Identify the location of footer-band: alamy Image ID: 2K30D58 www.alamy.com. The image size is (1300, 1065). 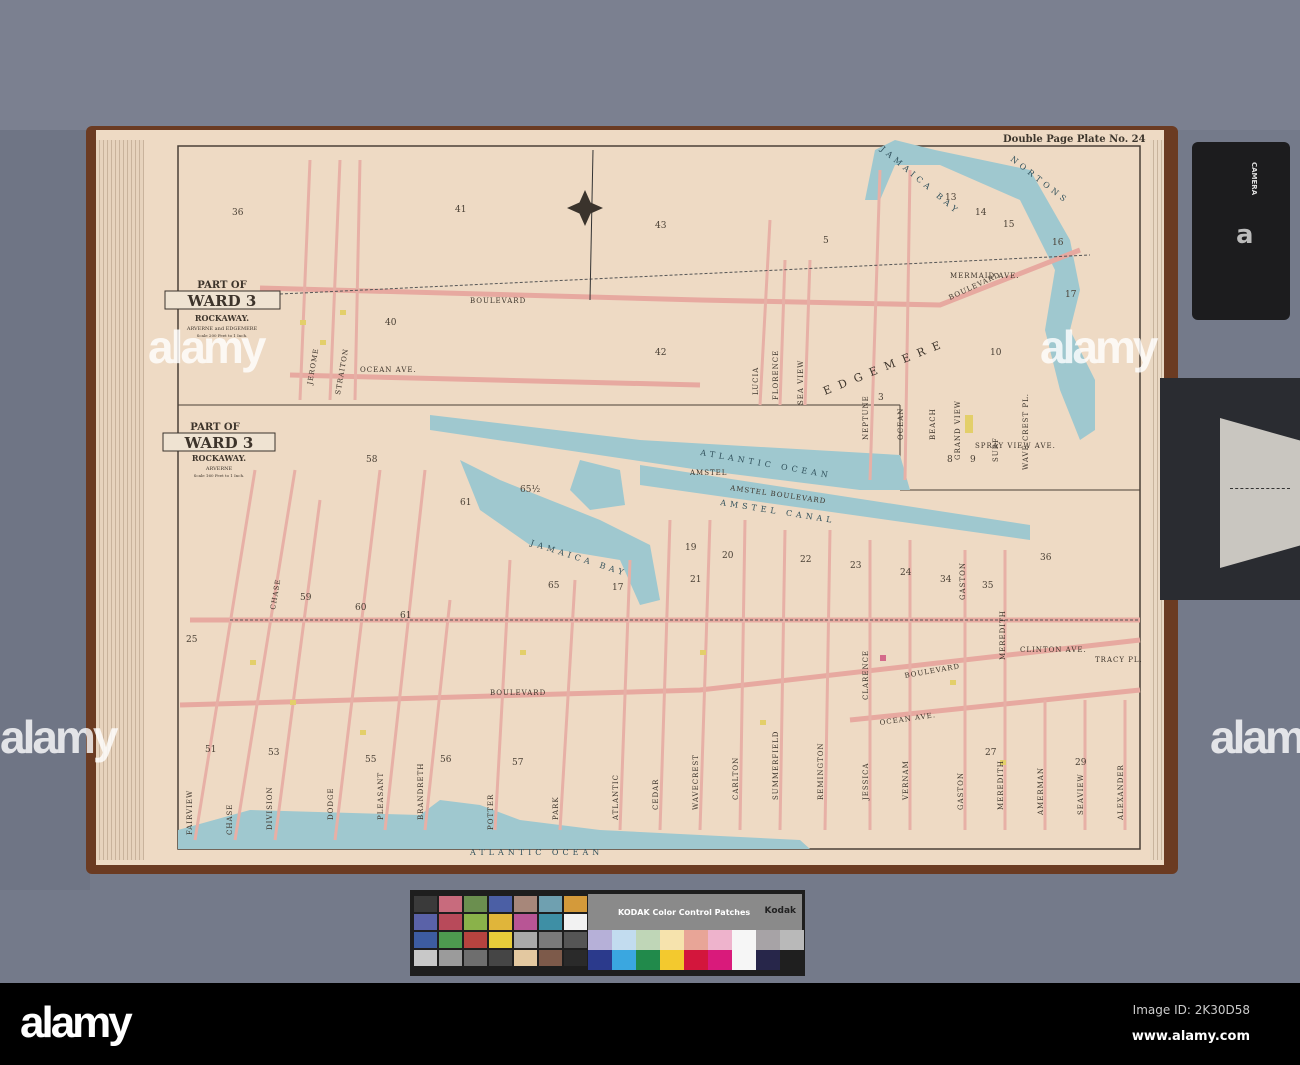
(650, 1024).